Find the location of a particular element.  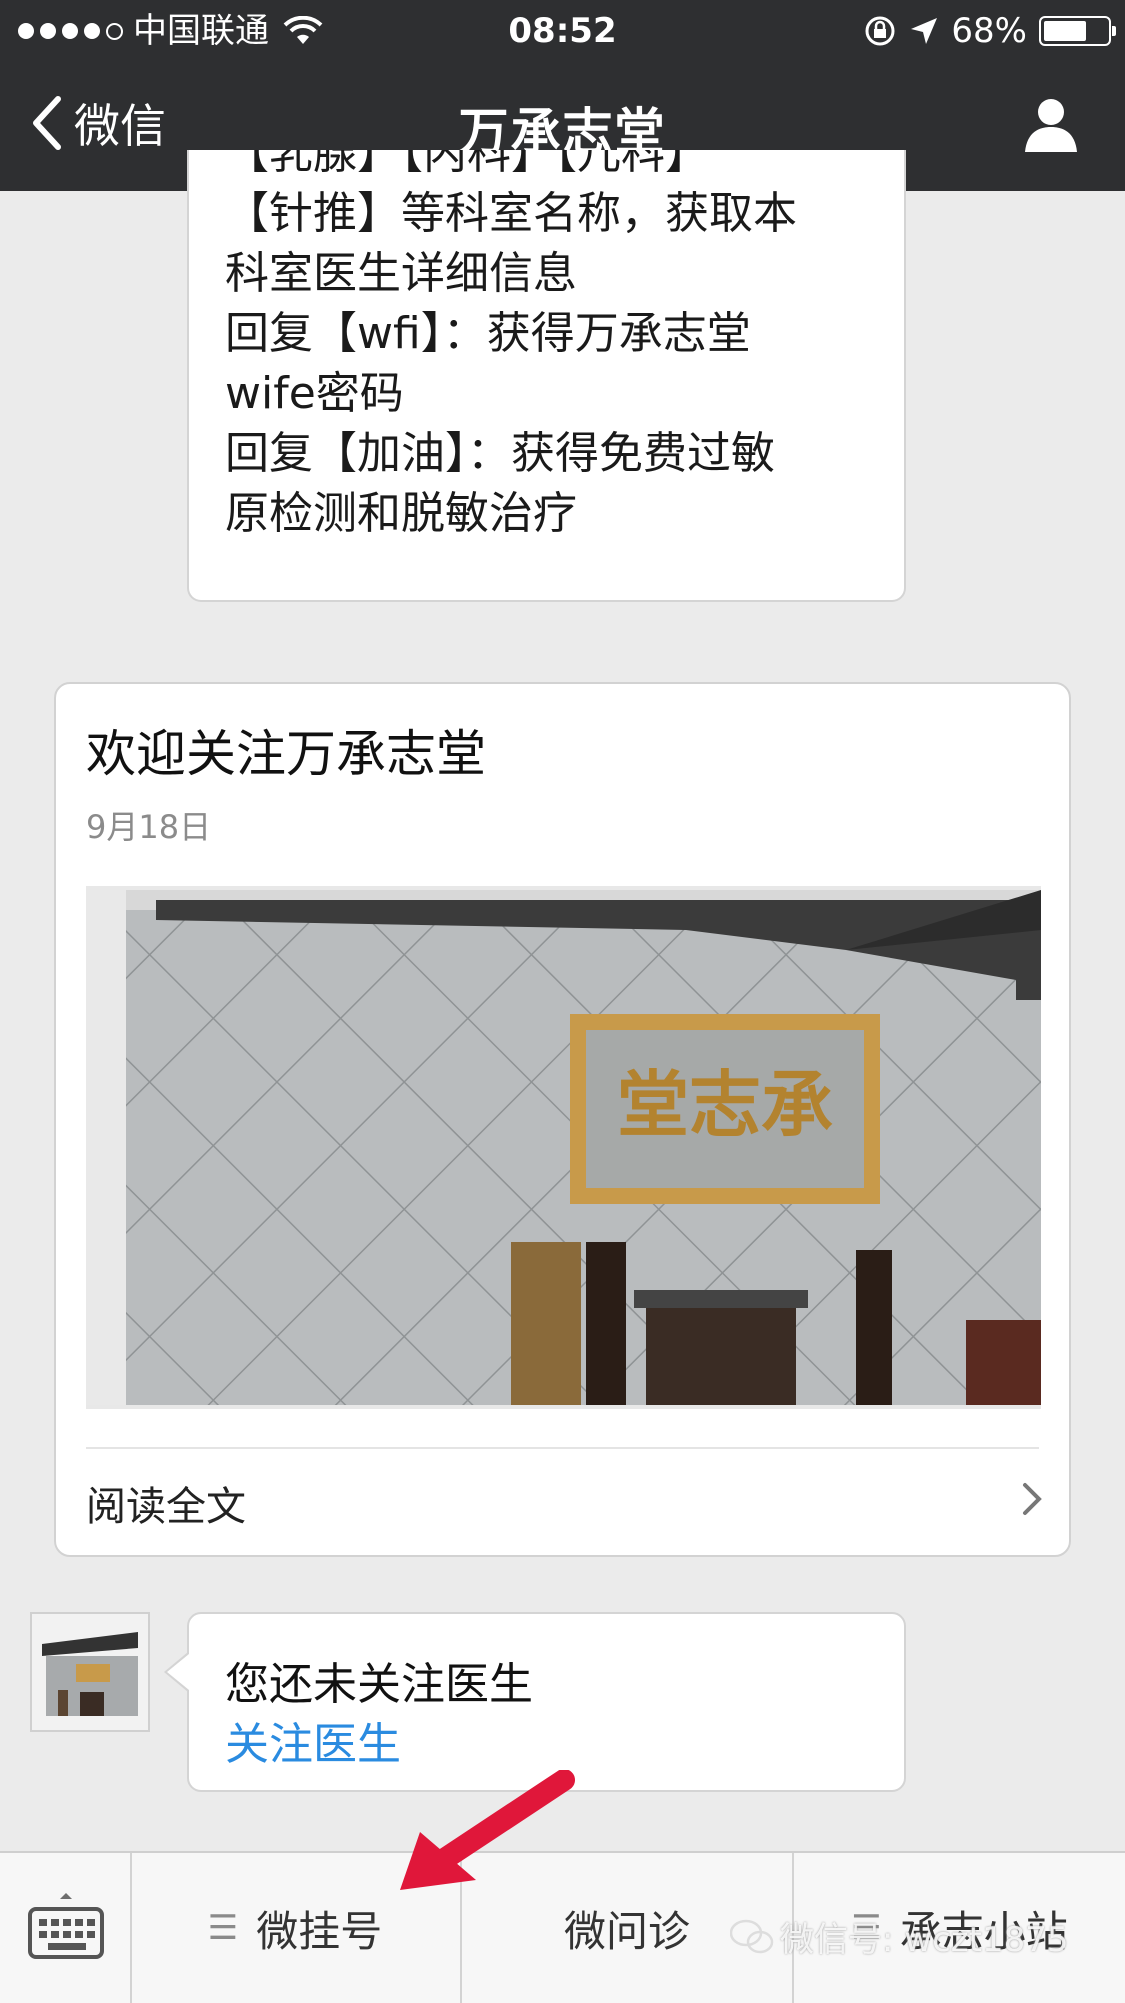

profile-icon is located at coordinates (1051, 124).